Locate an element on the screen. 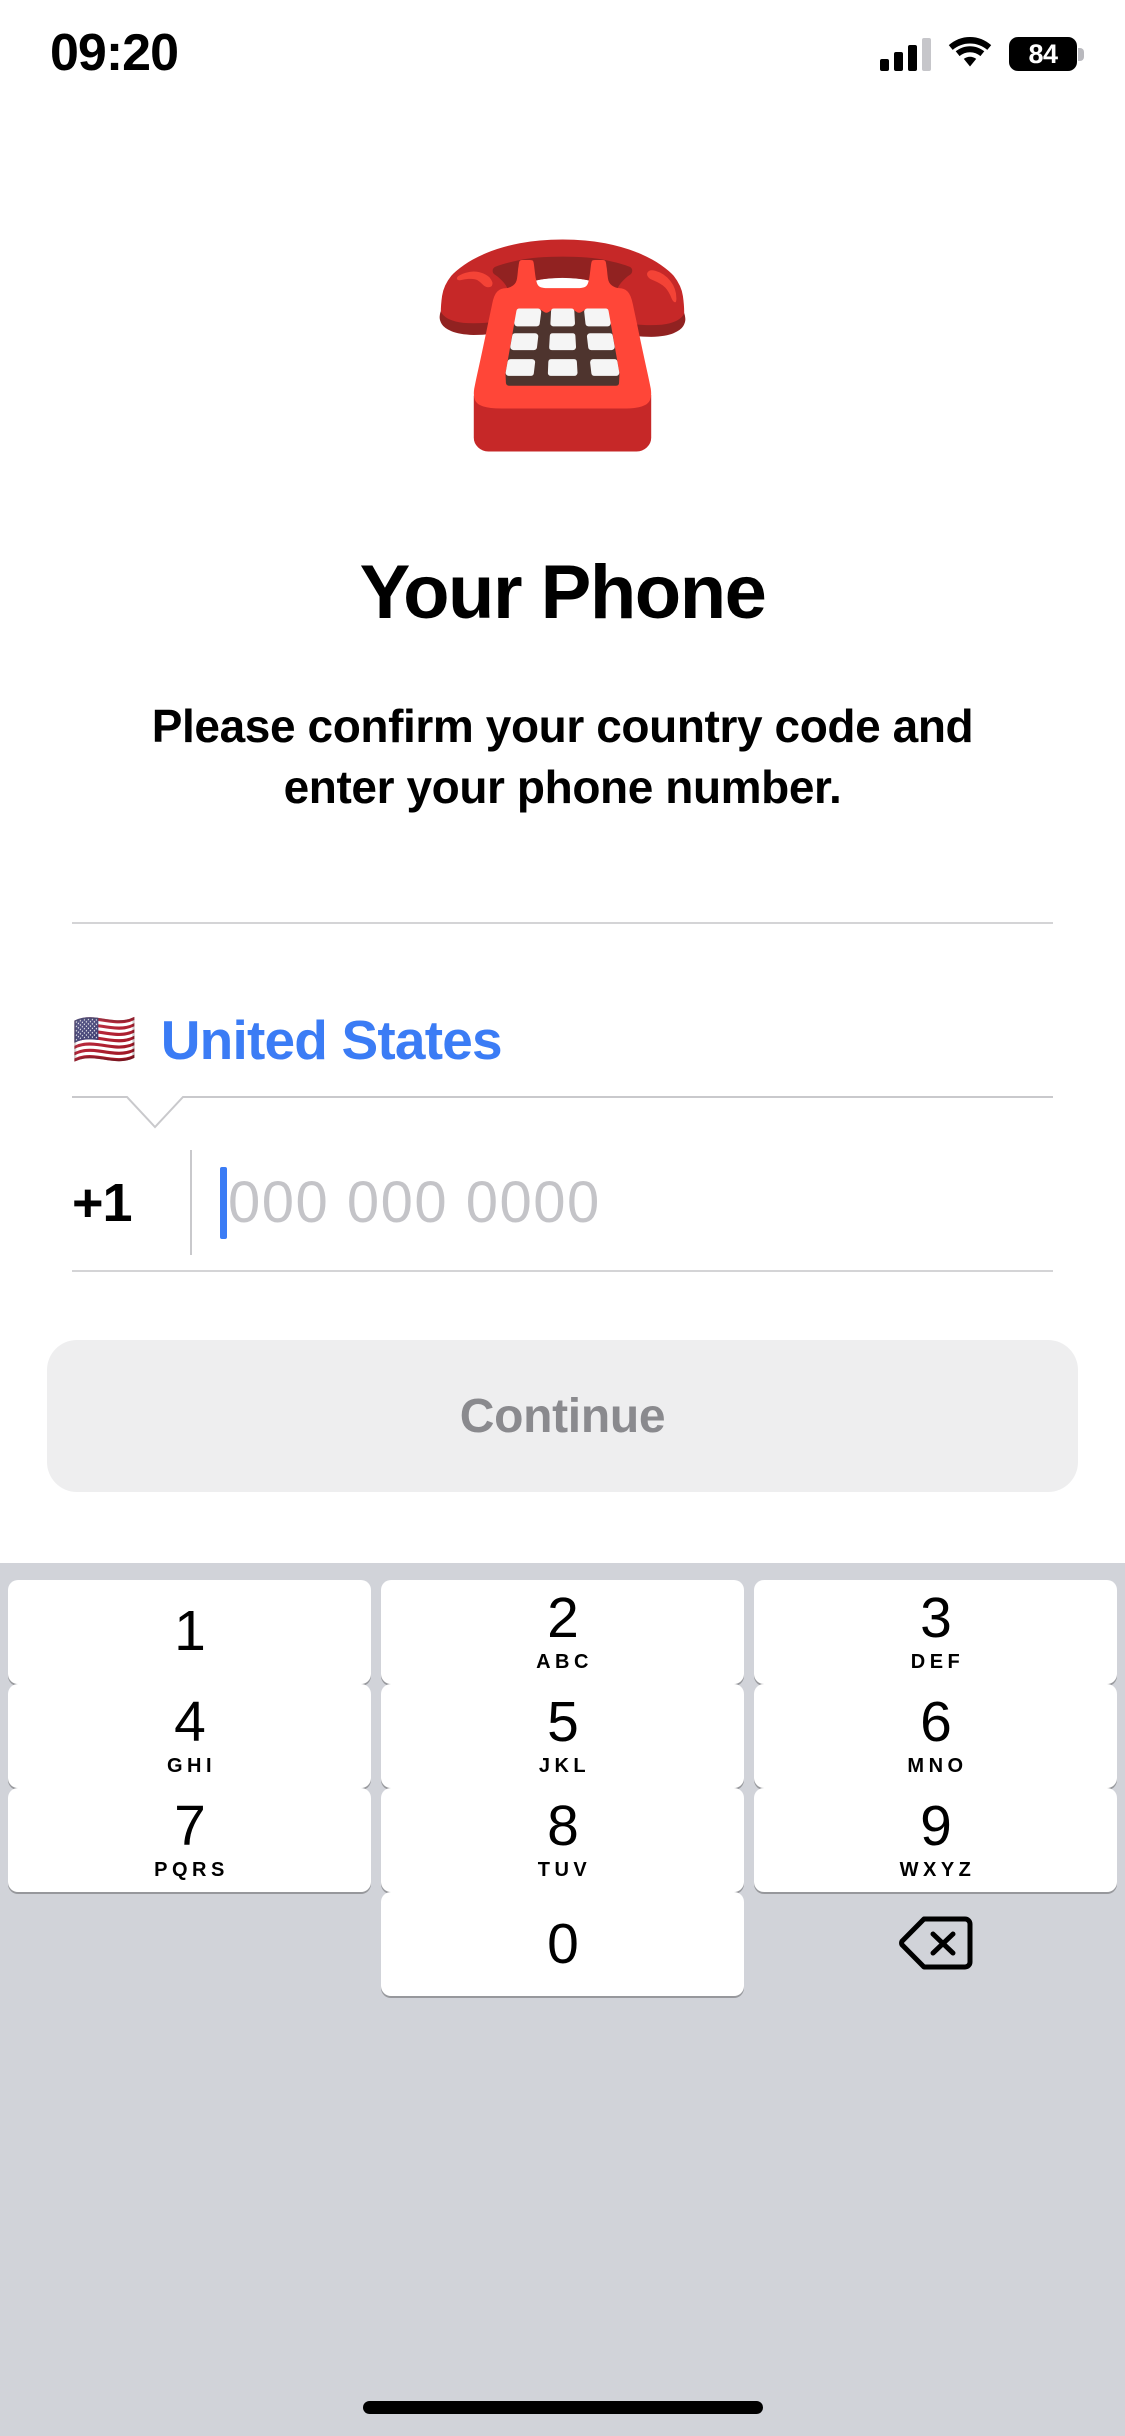  key-letters: DEF is located at coordinates (937, 1662).